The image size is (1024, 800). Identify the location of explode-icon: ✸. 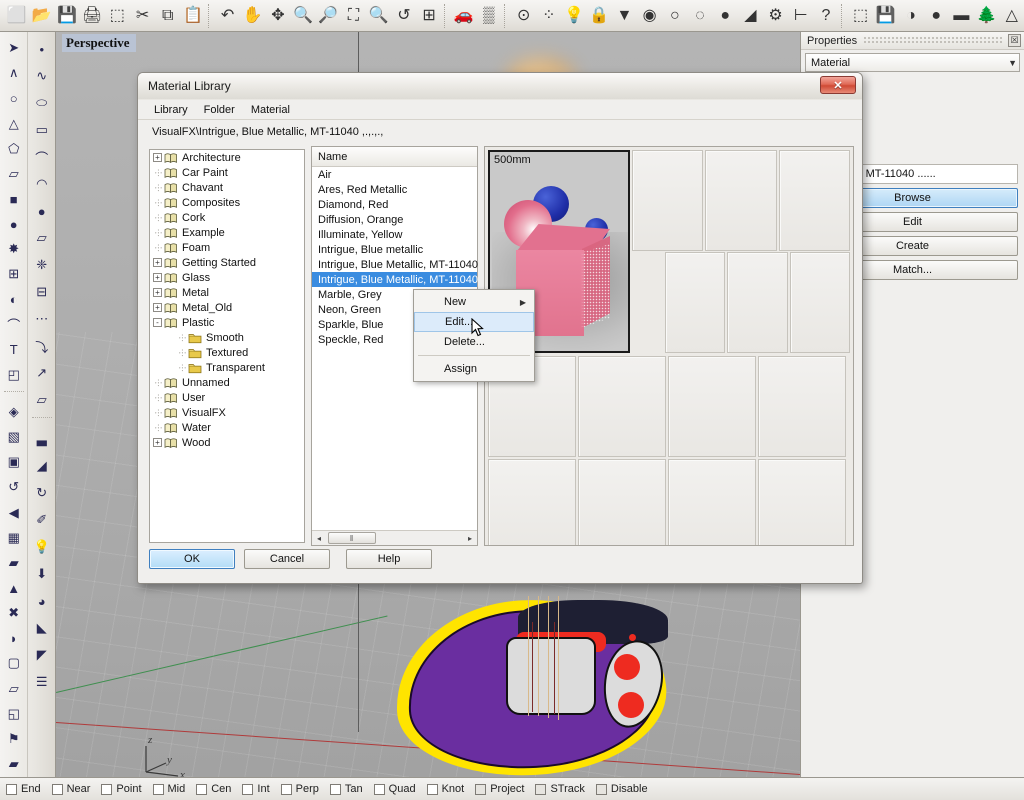
(14, 249).